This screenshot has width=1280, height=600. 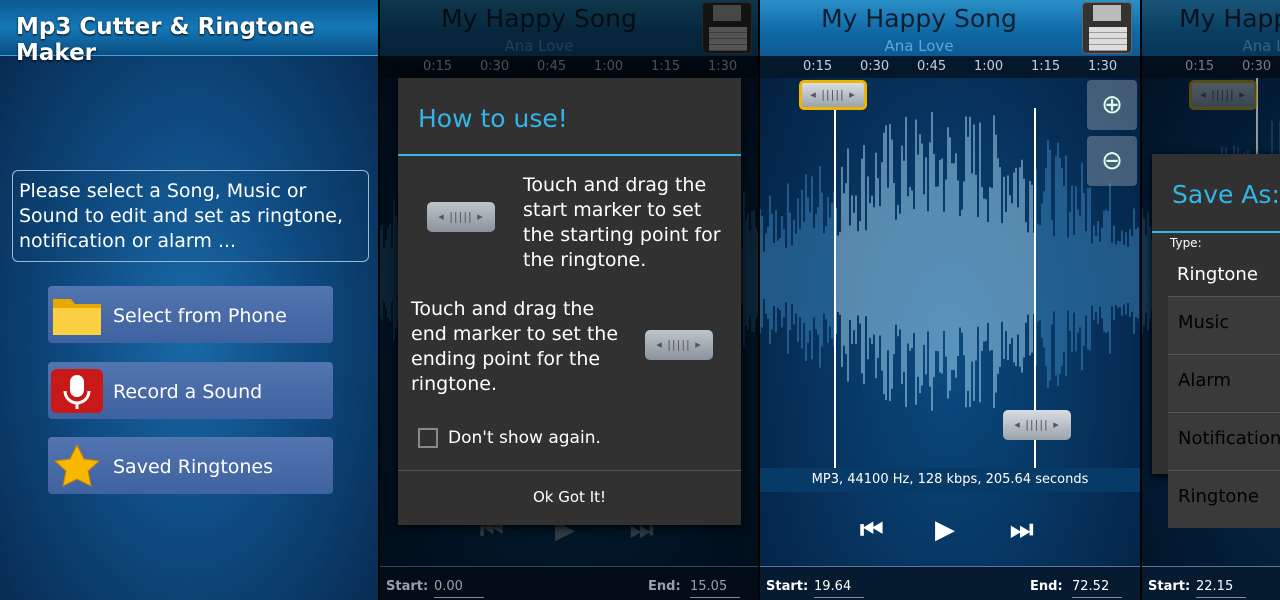 I want to click on microphone-icon, so click(x=77, y=390).